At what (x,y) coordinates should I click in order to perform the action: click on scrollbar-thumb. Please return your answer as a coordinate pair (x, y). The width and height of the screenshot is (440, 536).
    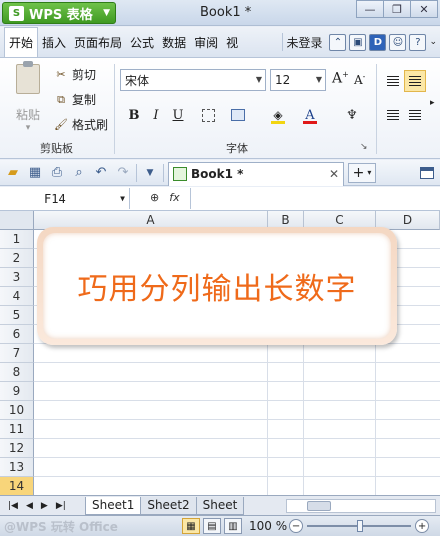
    Looking at the image, I should click on (319, 505).